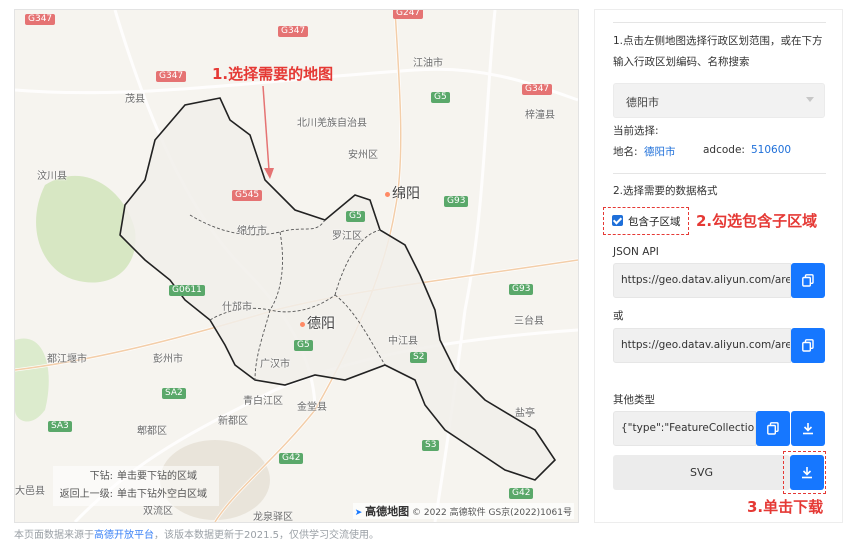  Describe the element at coordinates (408, 14) in the screenshot. I see `highway-badge: G247` at that location.